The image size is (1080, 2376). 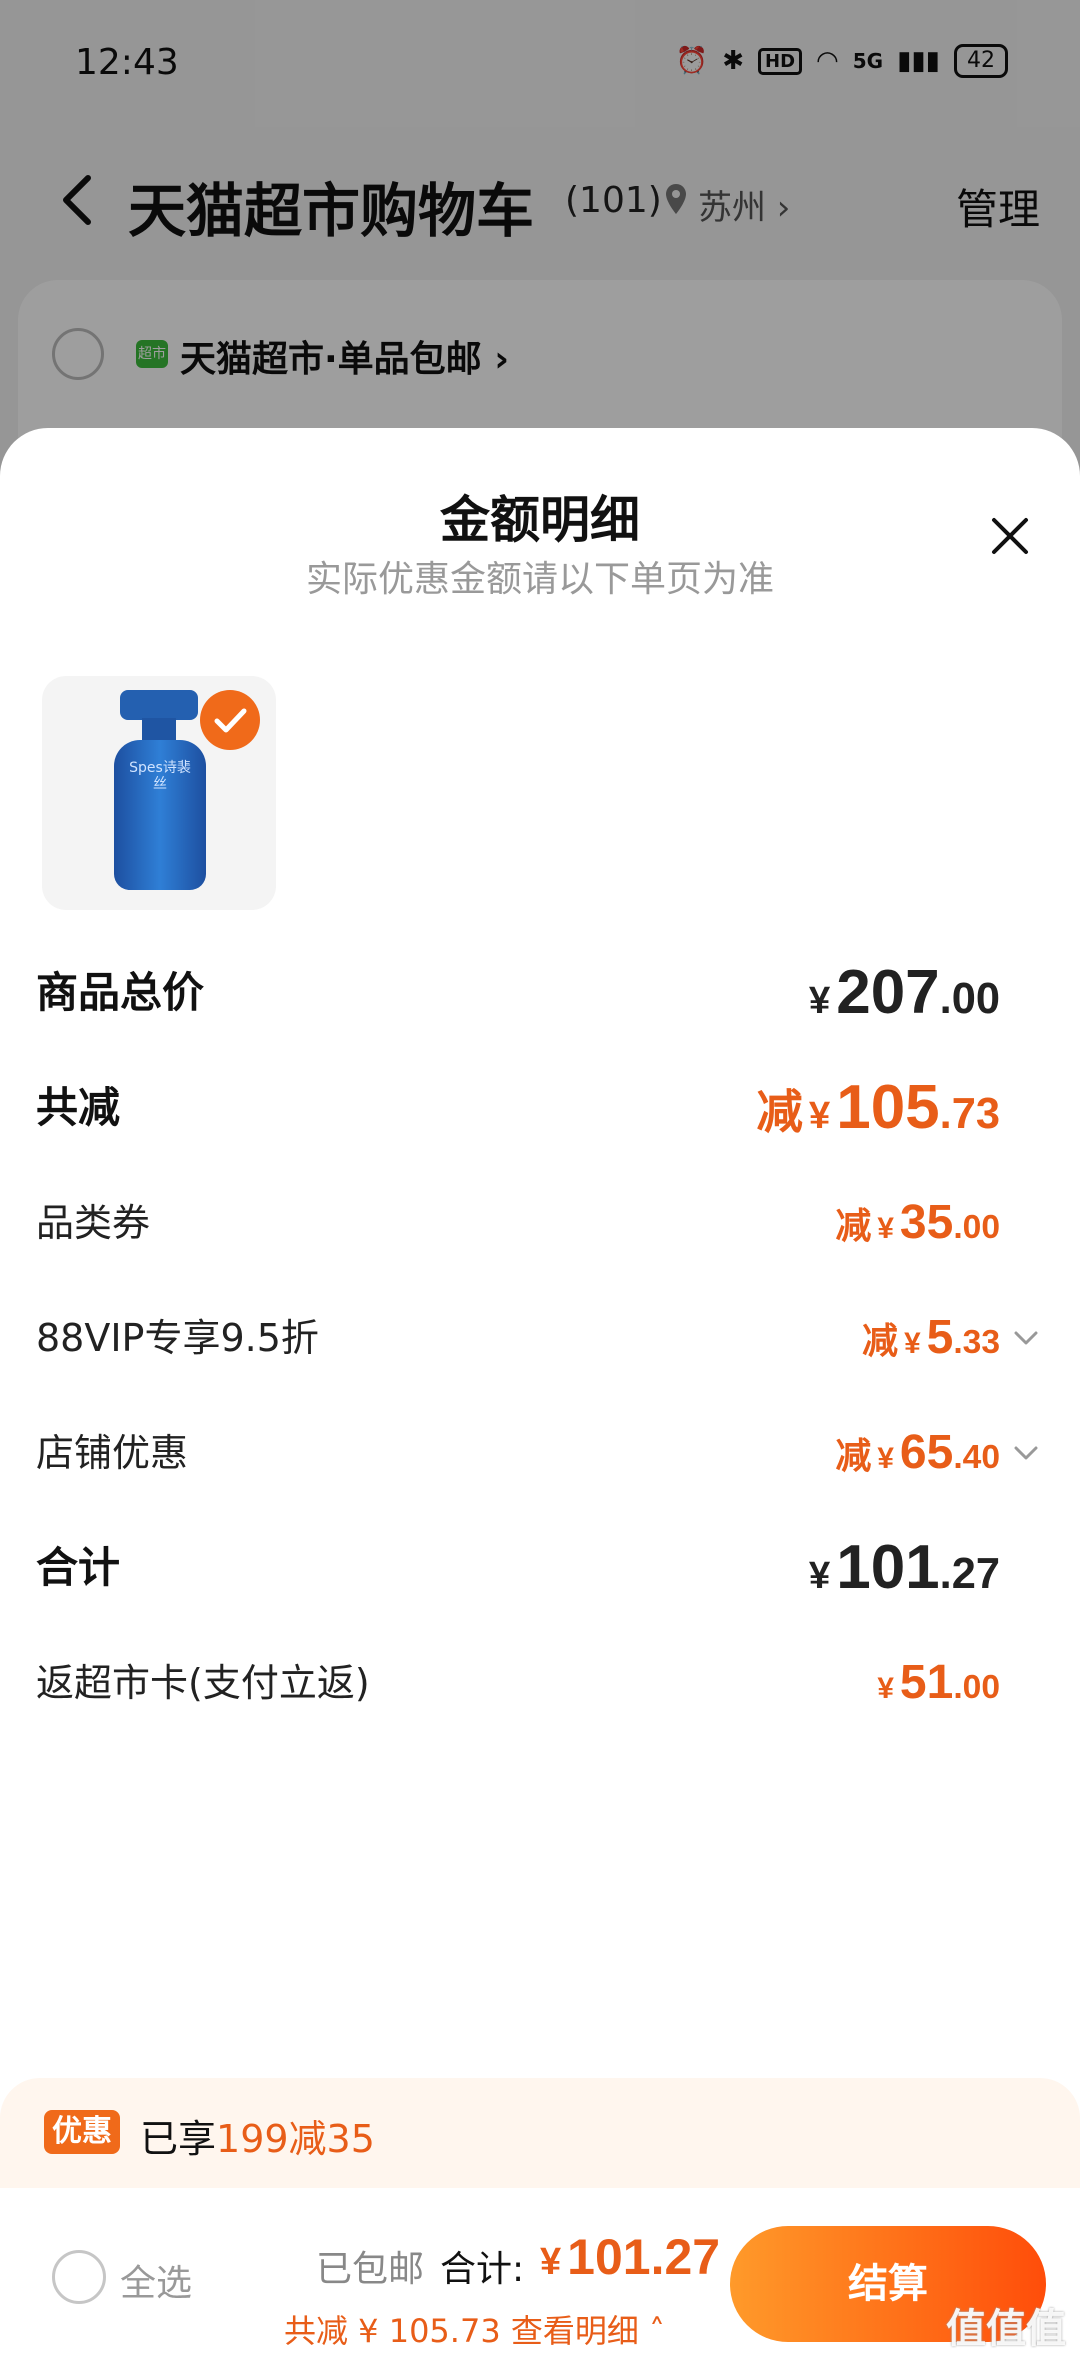 What do you see at coordinates (230, 720) in the screenshot?
I see `checkmark-icon` at bounding box center [230, 720].